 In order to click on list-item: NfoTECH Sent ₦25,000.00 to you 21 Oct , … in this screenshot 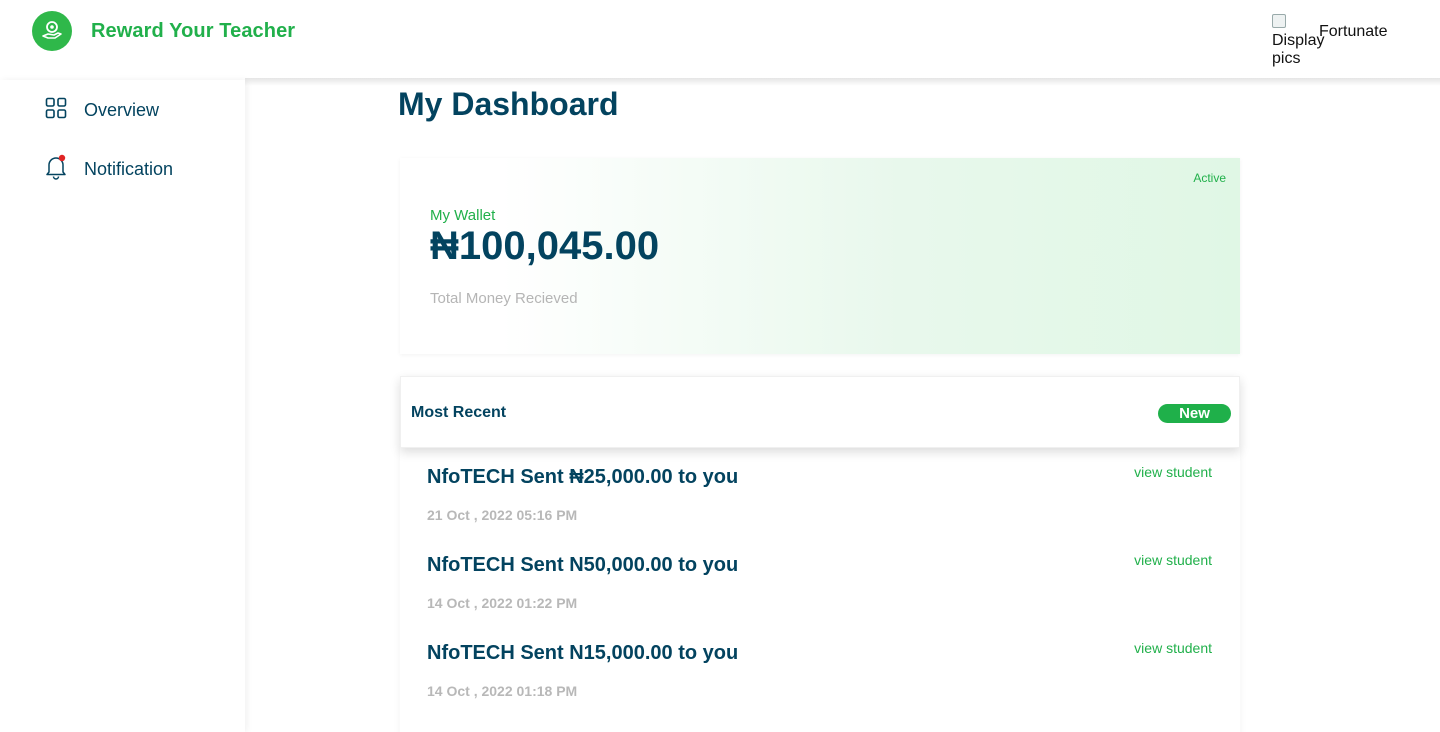, I will do `click(820, 492)`.